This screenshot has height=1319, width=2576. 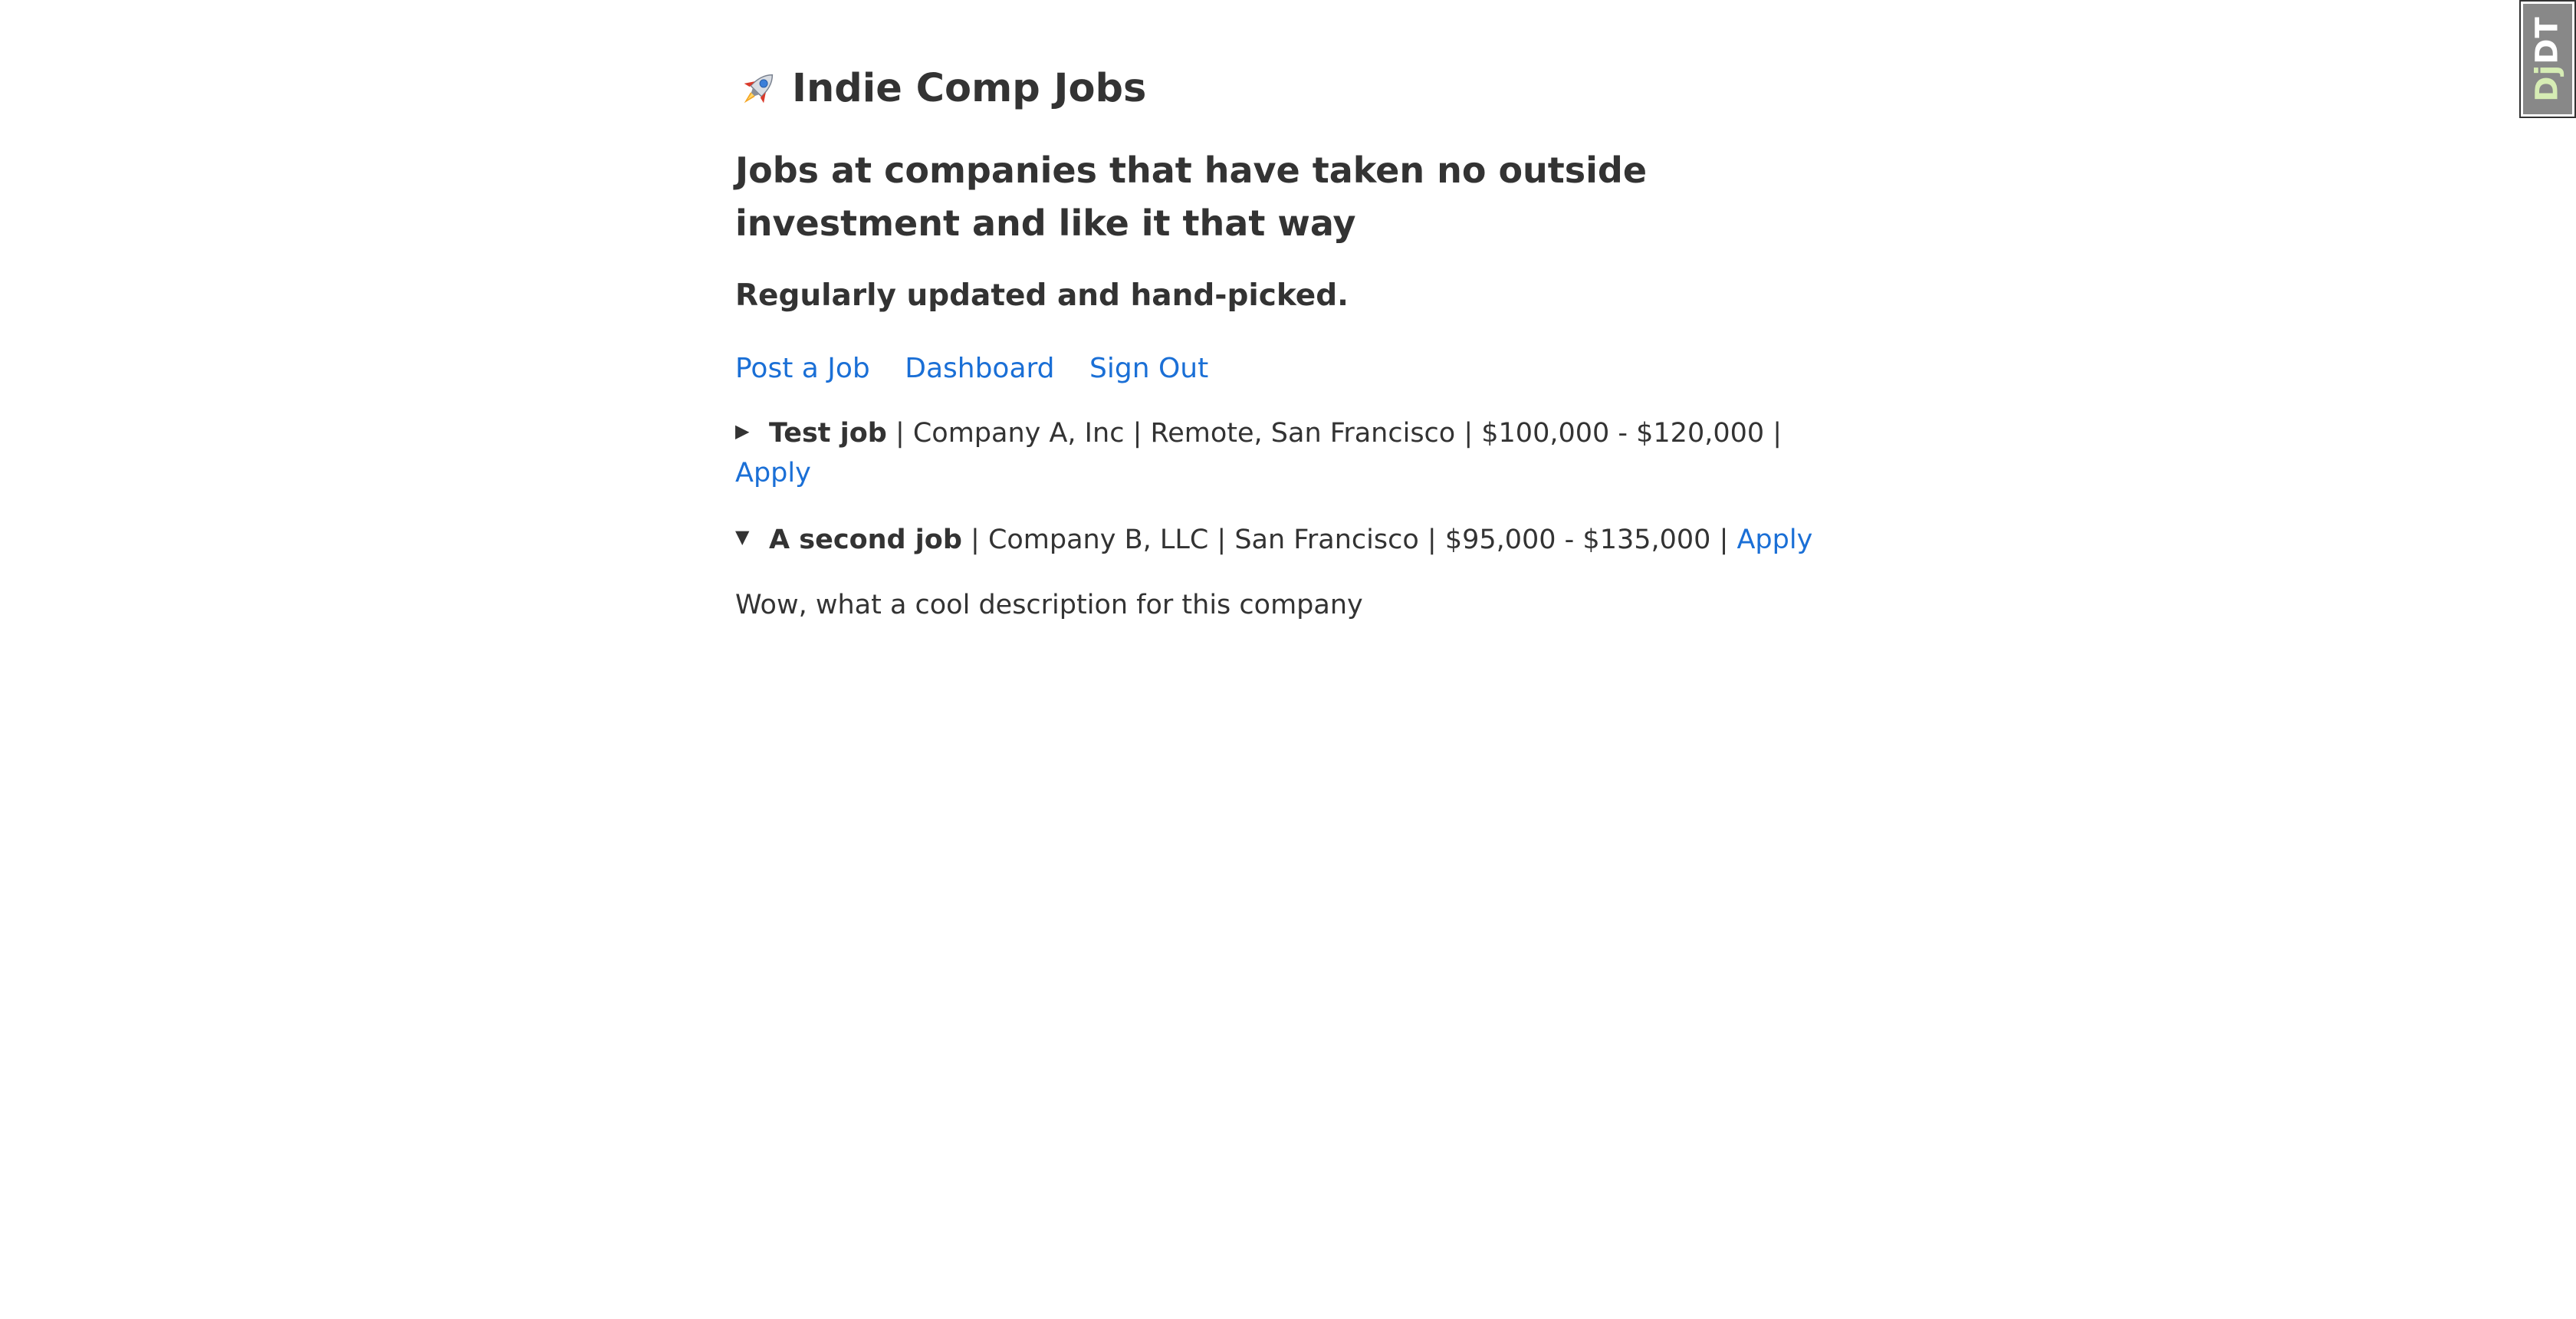 I want to click on debug-toolbar-label: DjDT, so click(x=2548, y=59).